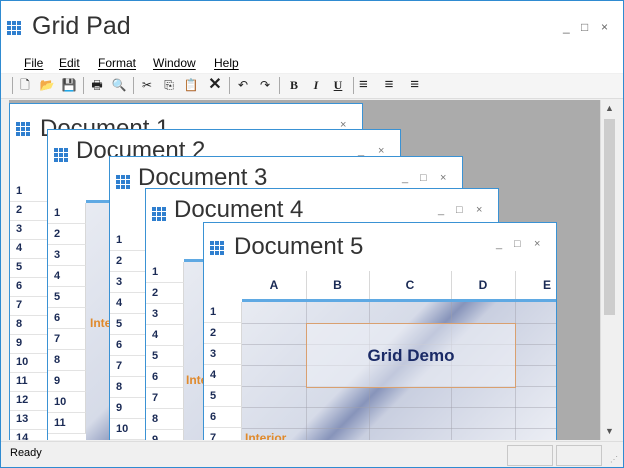 Image resolution: width=624 pixels, height=468 pixels. Describe the element at coordinates (169, 85) in the screenshot. I see `copy-icon: ⎘` at that location.